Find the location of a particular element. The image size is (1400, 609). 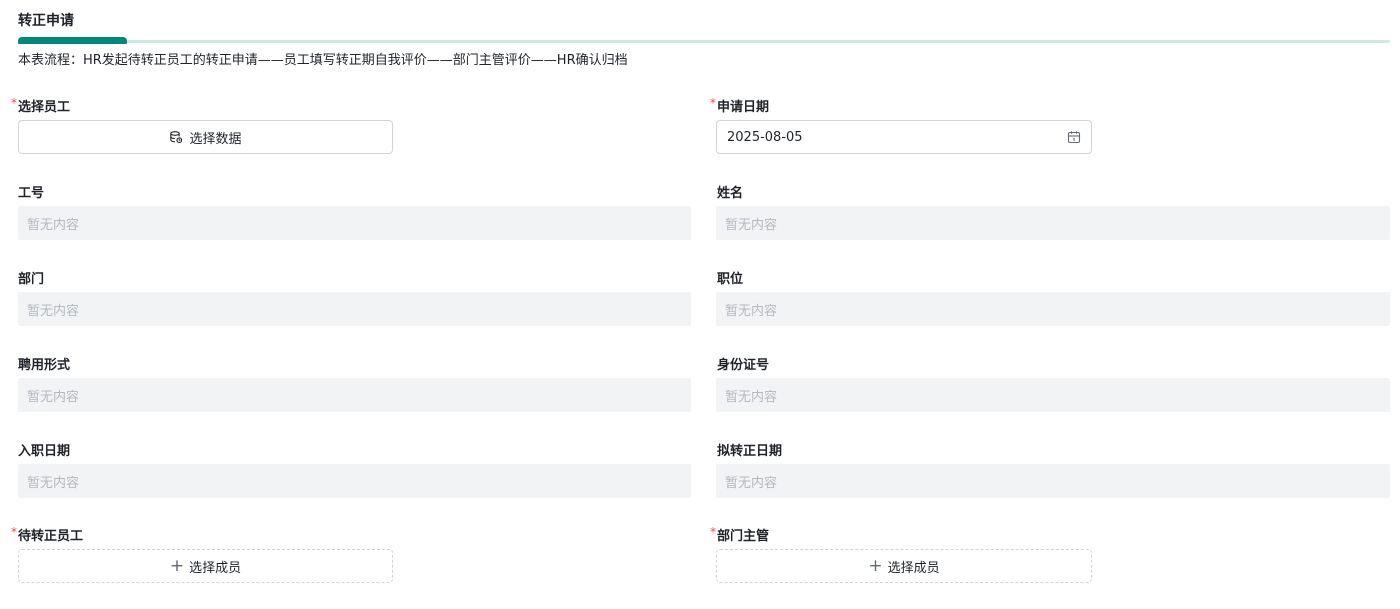

position-field: 暂无内容 is located at coordinates (1053, 309).